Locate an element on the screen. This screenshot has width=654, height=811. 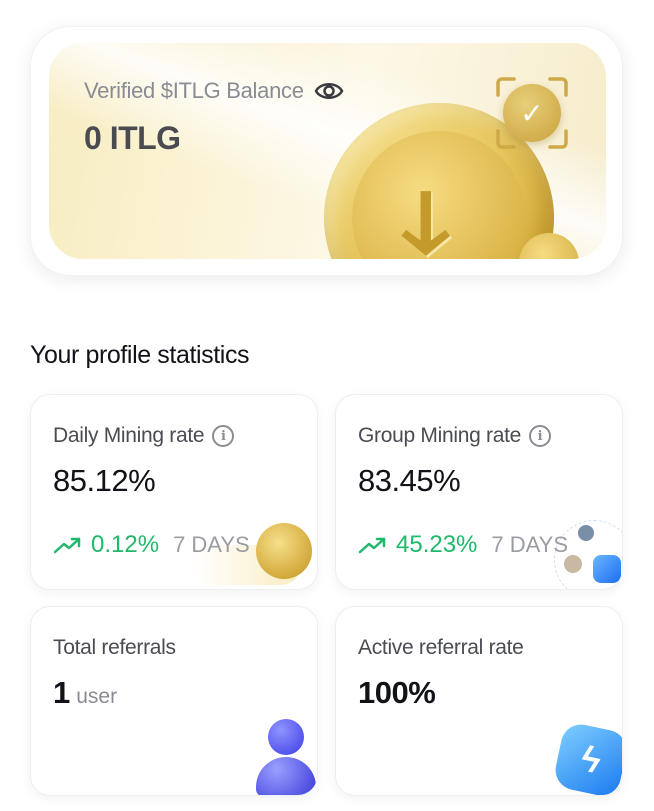
section-title: Your profile statistics is located at coordinates (140, 355).